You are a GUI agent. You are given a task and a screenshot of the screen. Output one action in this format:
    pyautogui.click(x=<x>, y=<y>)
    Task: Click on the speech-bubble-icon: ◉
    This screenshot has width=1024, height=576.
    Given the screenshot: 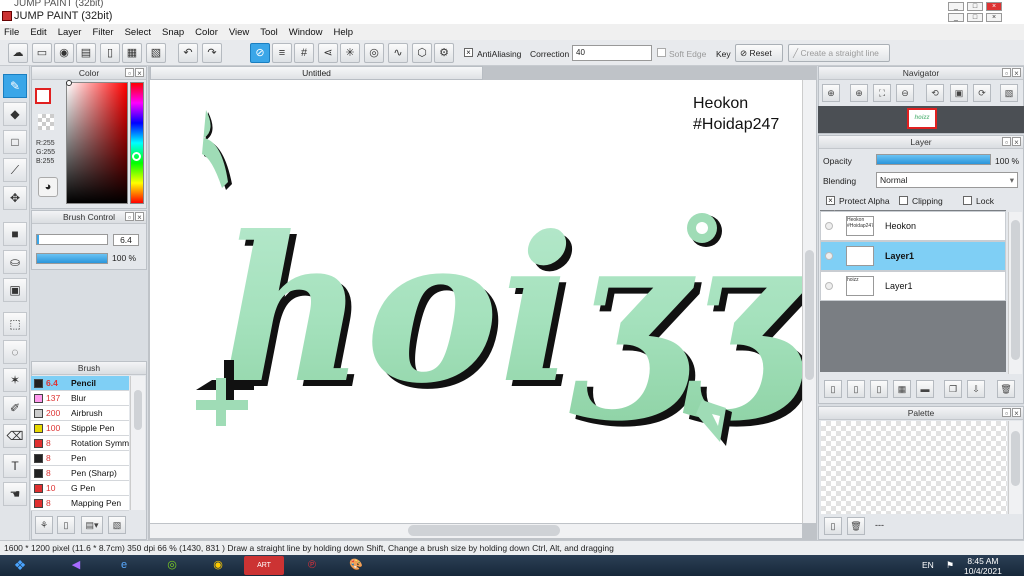 What is the action you would take?
    pyautogui.click(x=64, y=53)
    